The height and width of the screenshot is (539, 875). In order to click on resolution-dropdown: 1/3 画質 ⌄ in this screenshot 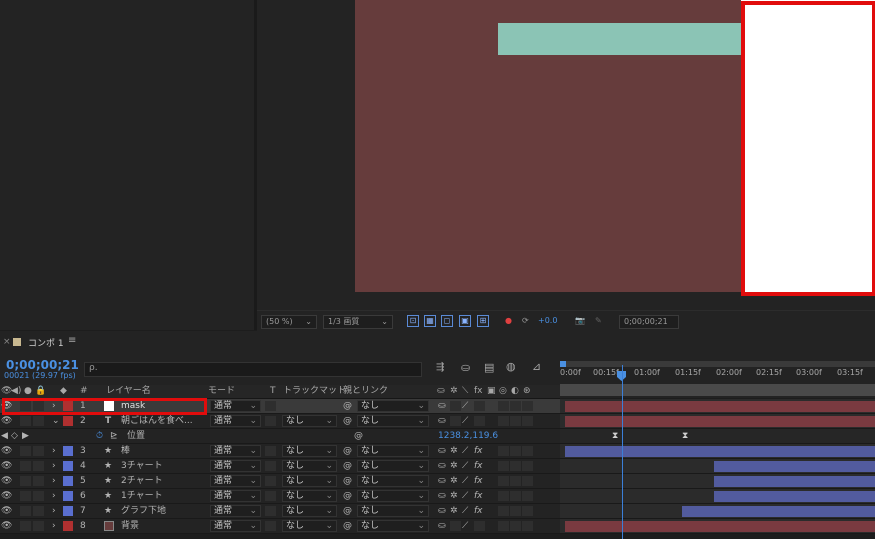, I will do `click(358, 322)`.